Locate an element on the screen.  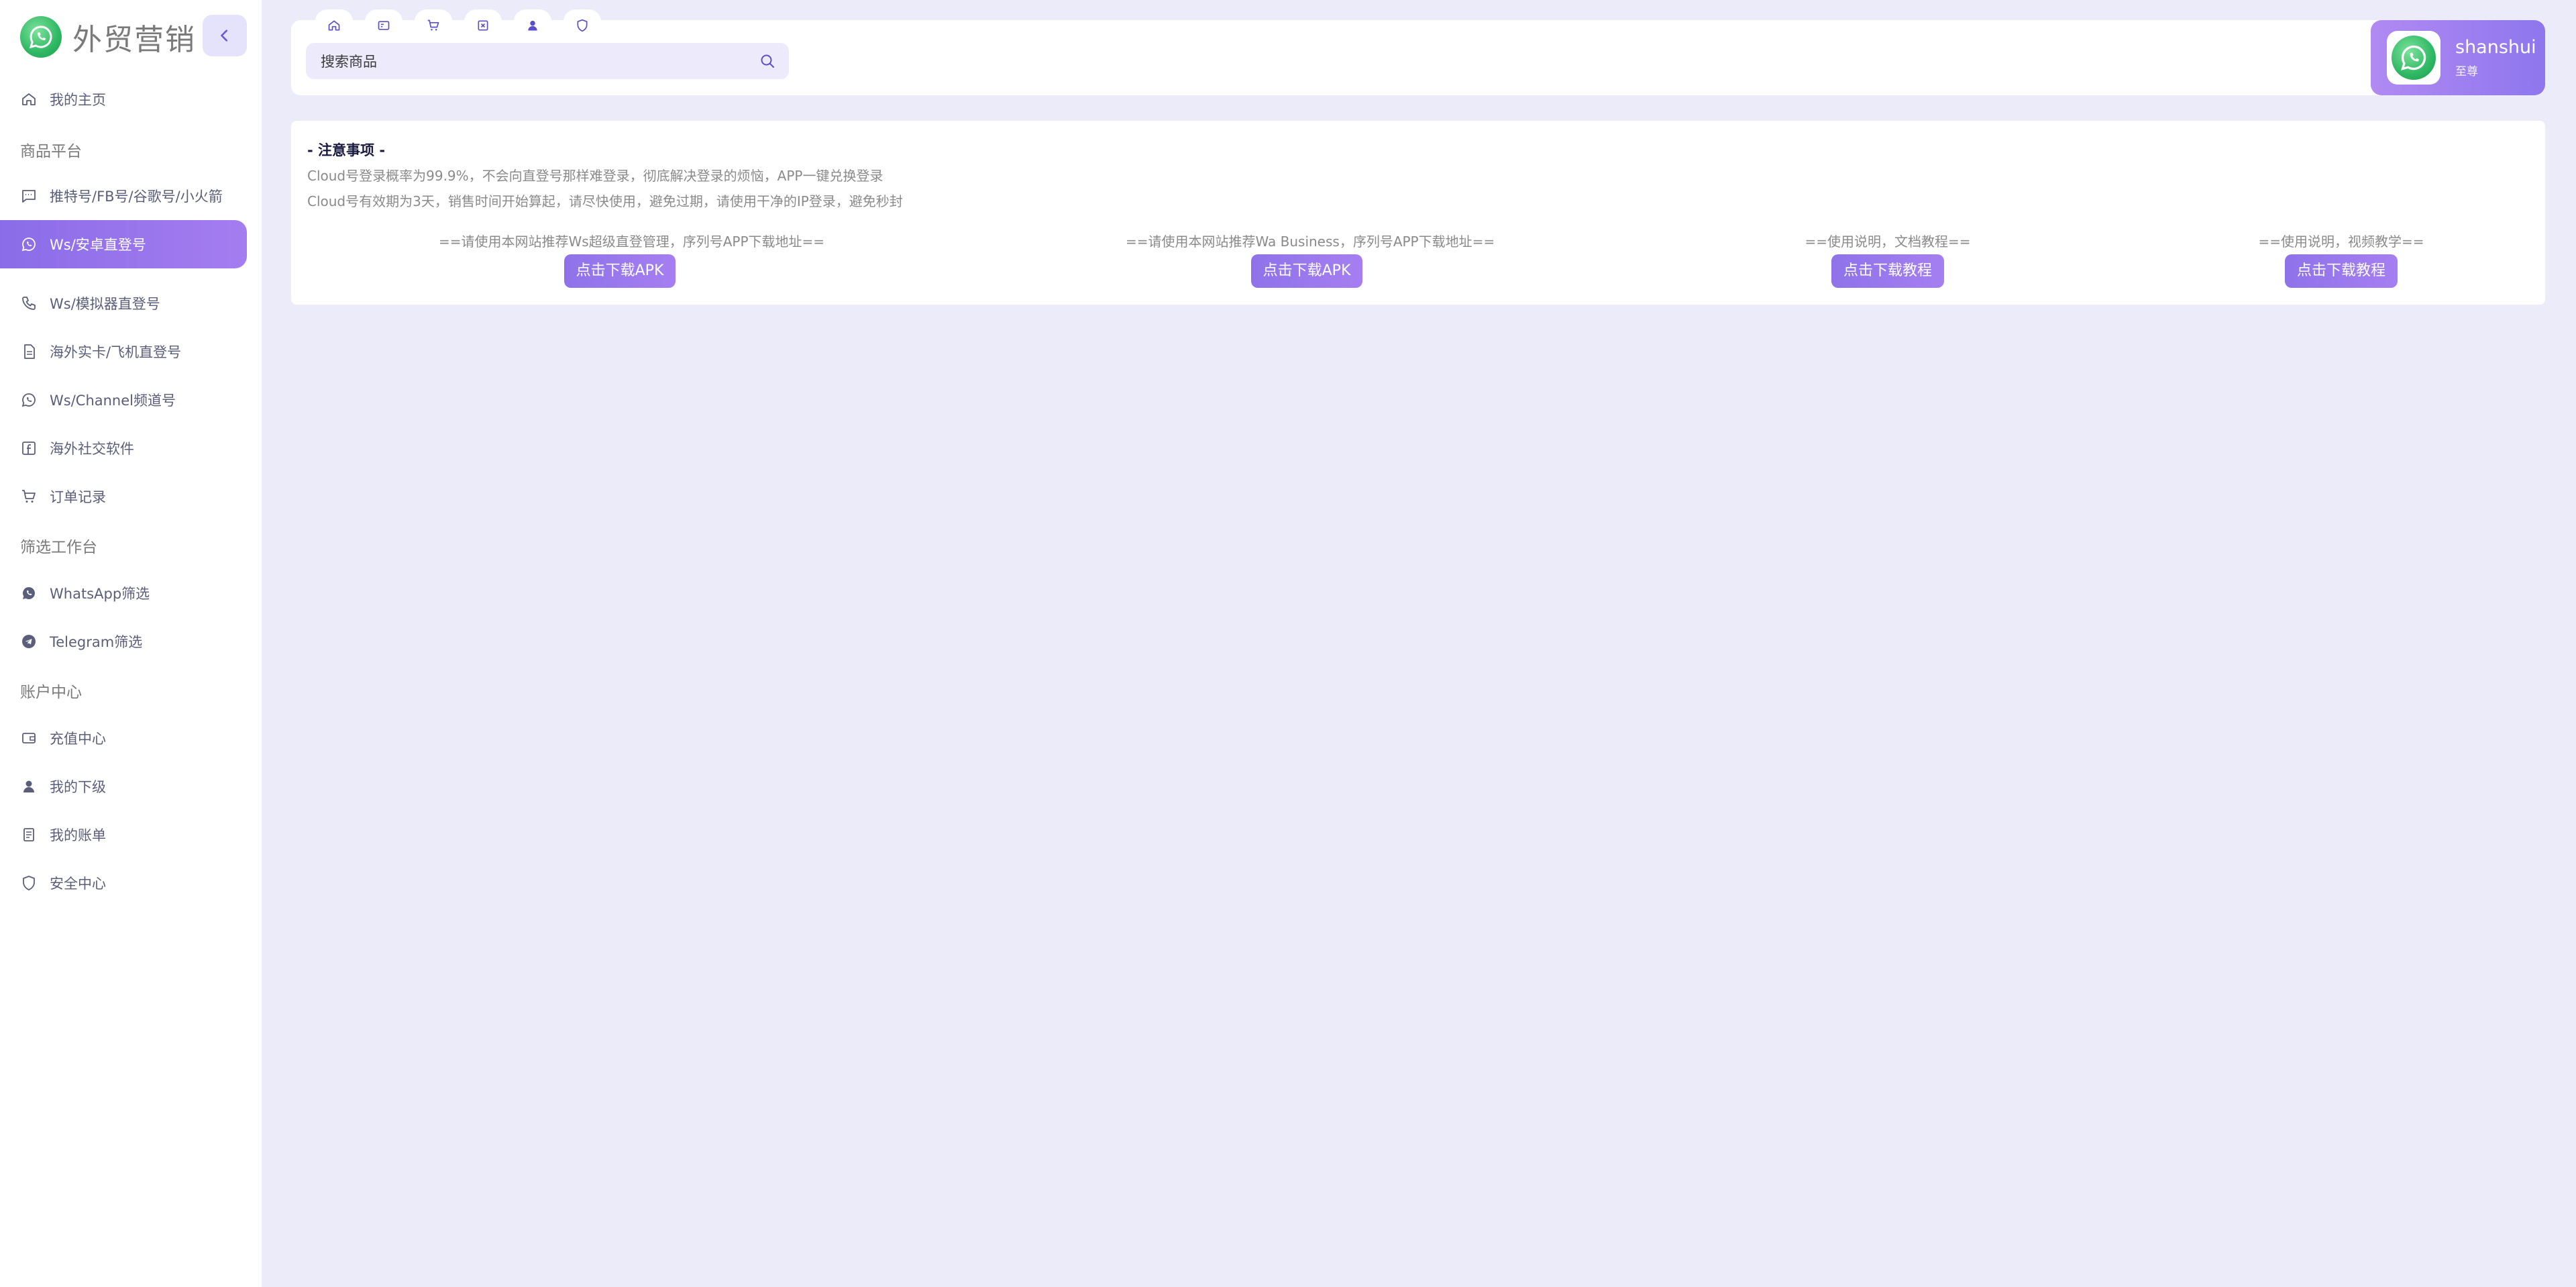
wallet-icon is located at coordinates (29, 738).